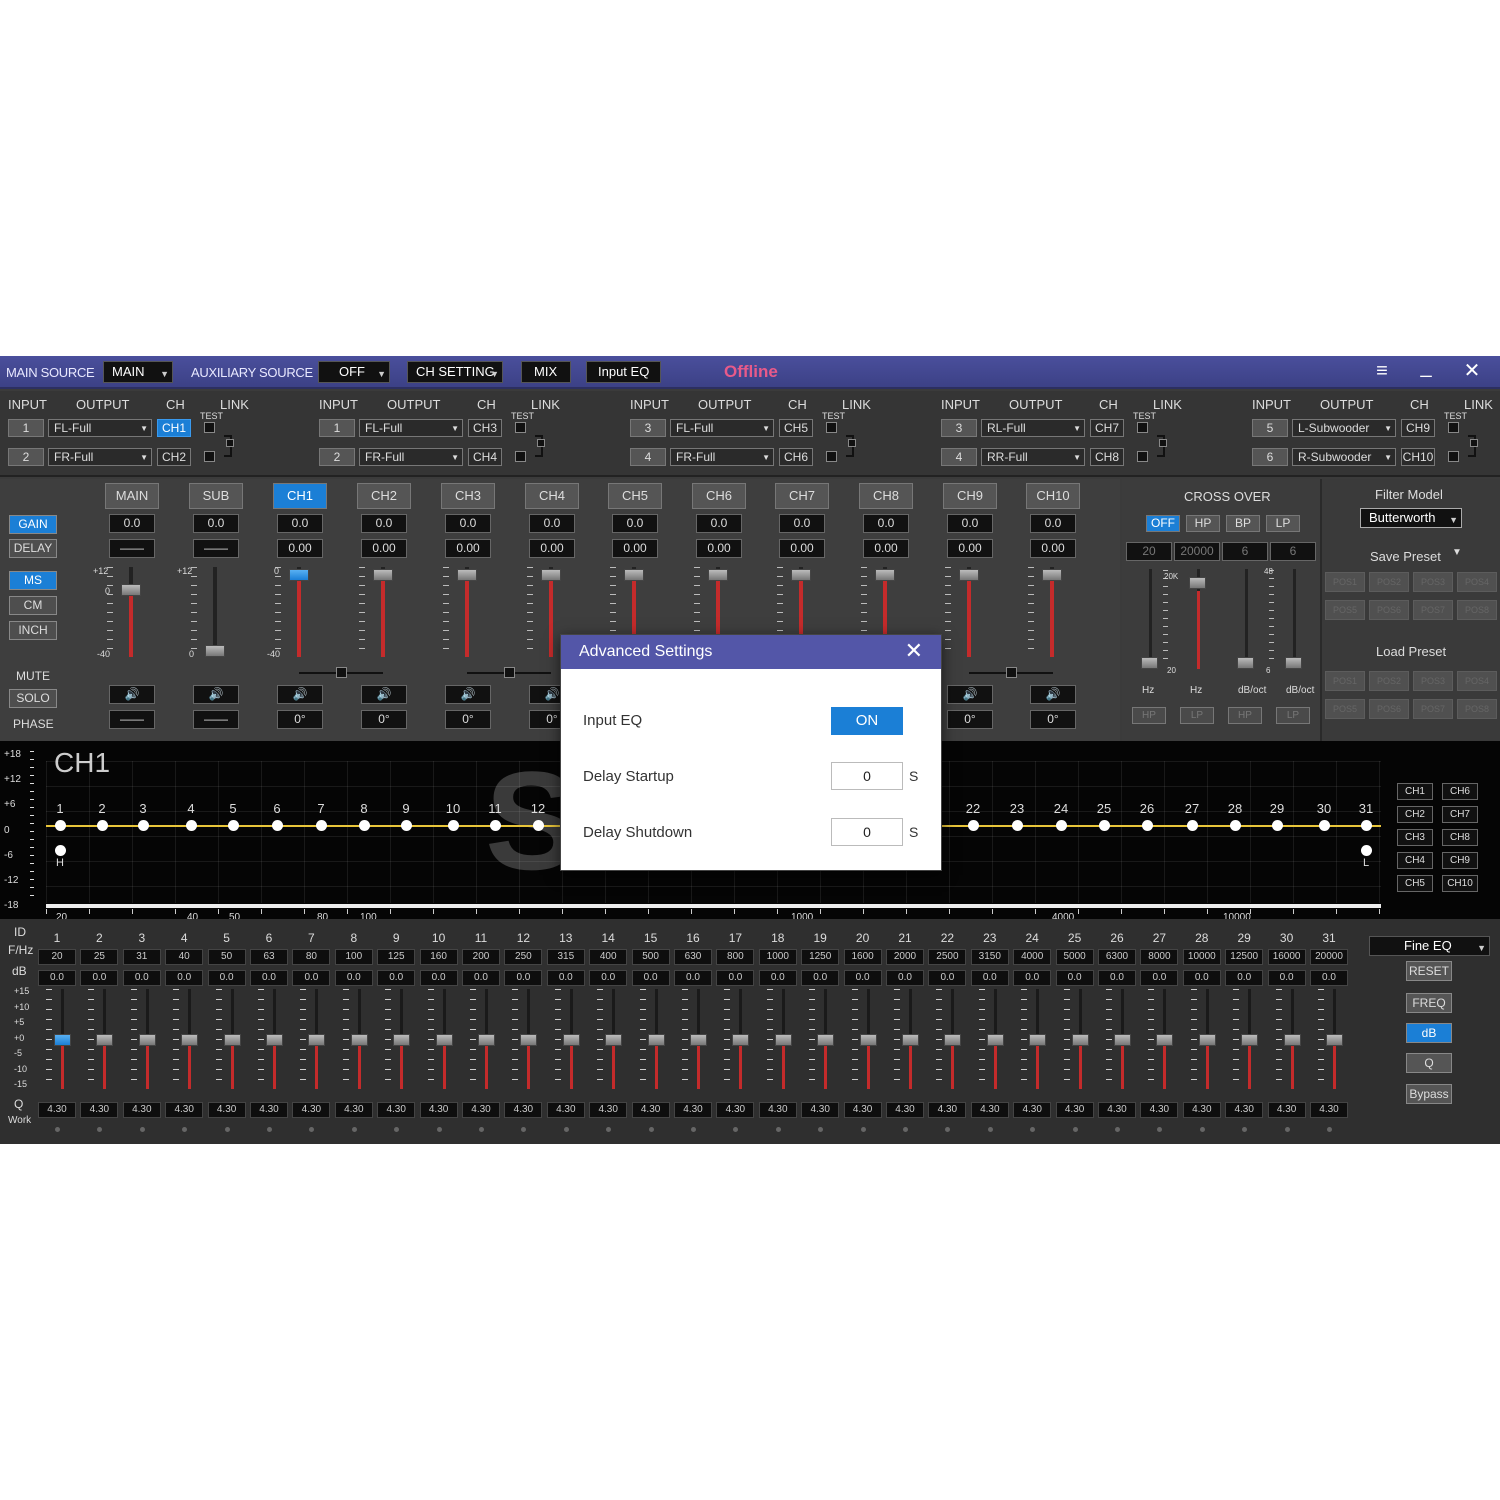 The width and height of the screenshot is (1500, 1500). Describe the element at coordinates (777, 957) in the screenshot. I see `eq-band-freq: 1000` at that location.